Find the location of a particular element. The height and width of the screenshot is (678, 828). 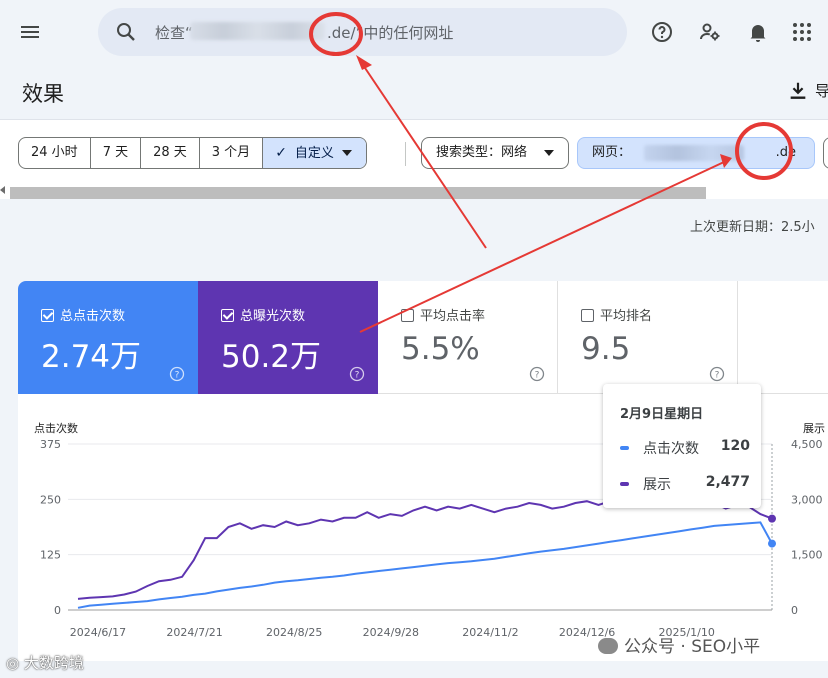

tooltip-row-impressions: 展示 2,477 is located at coordinates (685, 484).